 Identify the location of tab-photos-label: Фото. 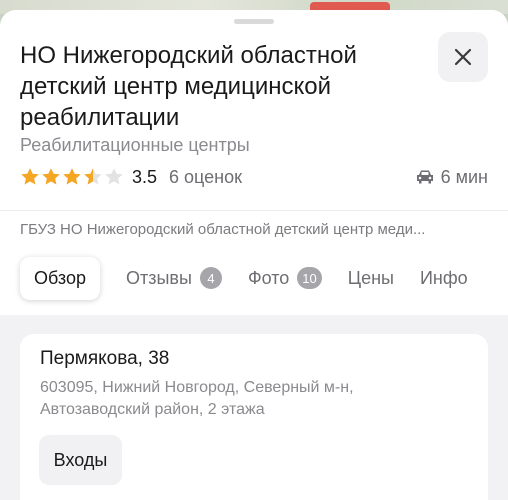
(268, 277).